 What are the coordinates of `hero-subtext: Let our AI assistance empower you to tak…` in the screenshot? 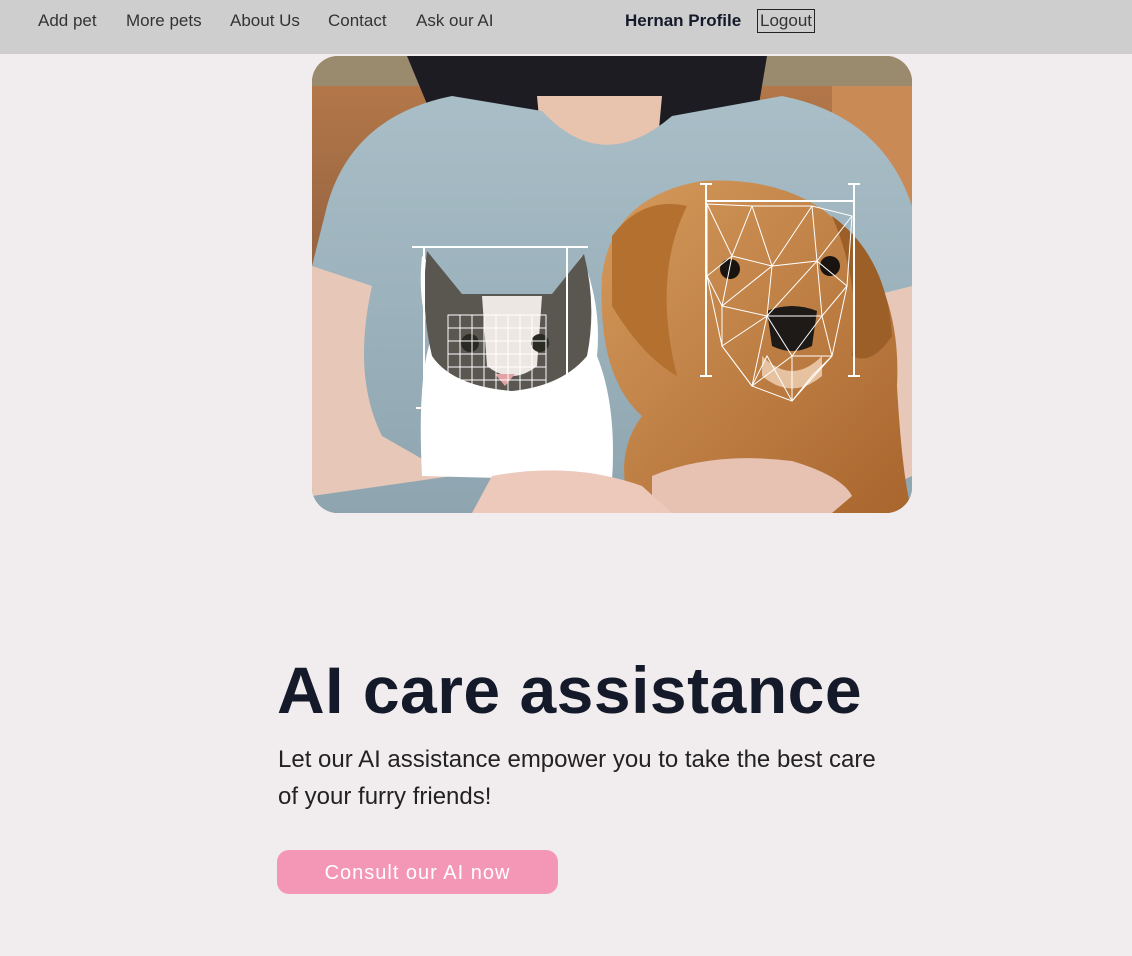 It's located at (577, 778).